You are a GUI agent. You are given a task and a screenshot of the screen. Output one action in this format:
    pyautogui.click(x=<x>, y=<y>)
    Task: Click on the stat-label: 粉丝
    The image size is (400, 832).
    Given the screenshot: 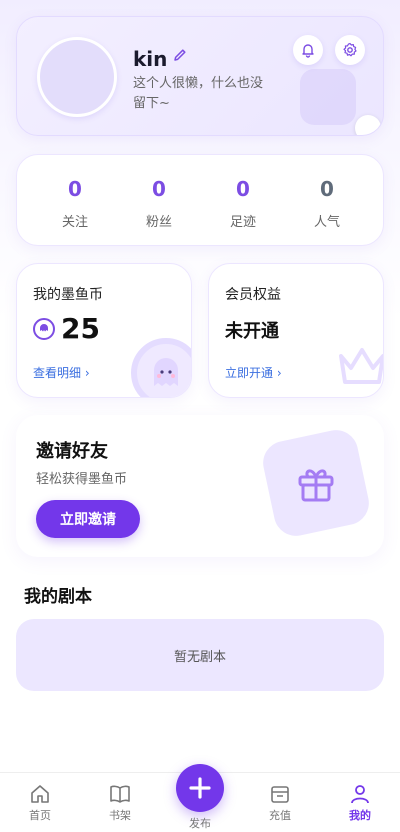 What is the action you would take?
    pyautogui.click(x=158, y=222)
    